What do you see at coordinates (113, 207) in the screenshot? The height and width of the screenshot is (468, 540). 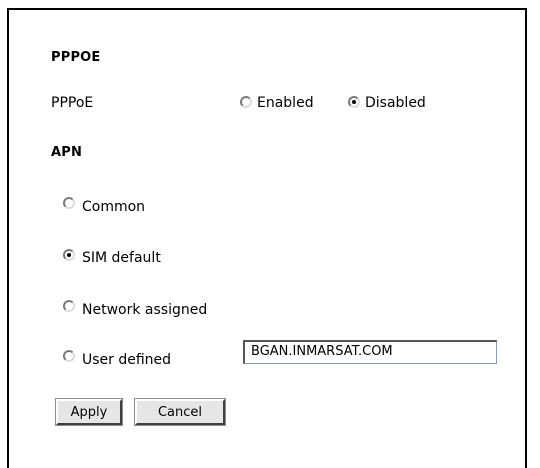 I see `apn-common-label: Common` at bounding box center [113, 207].